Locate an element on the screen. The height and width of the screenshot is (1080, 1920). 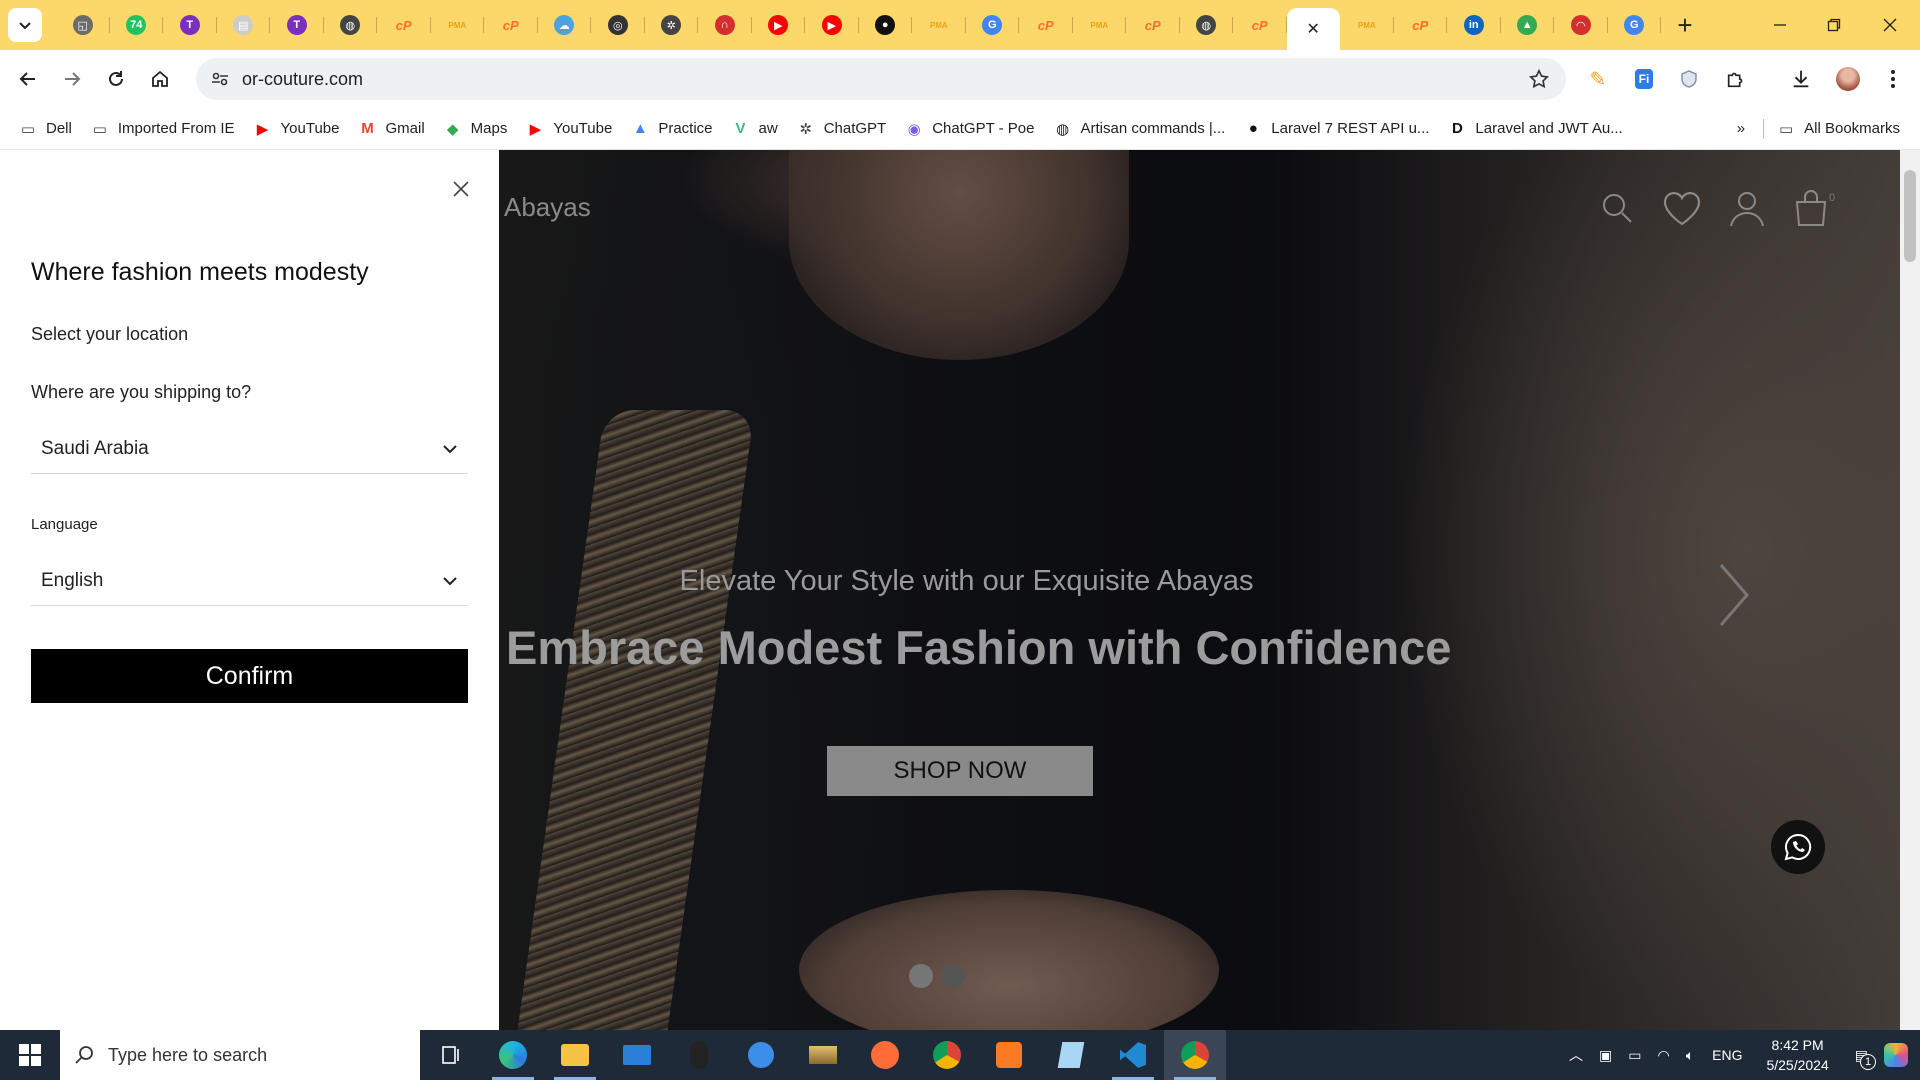
bookmark-item: ✲ ChatGPT is located at coordinates (841, 129).